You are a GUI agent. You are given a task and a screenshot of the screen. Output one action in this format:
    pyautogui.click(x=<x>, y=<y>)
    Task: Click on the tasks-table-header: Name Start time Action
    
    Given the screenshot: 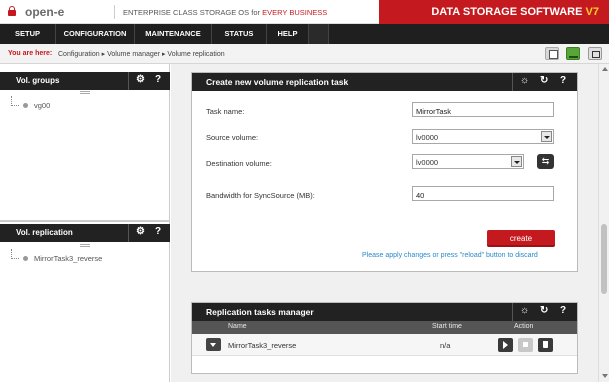 What is the action you would take?
    pyautogui.click(x=384, y=327)
    